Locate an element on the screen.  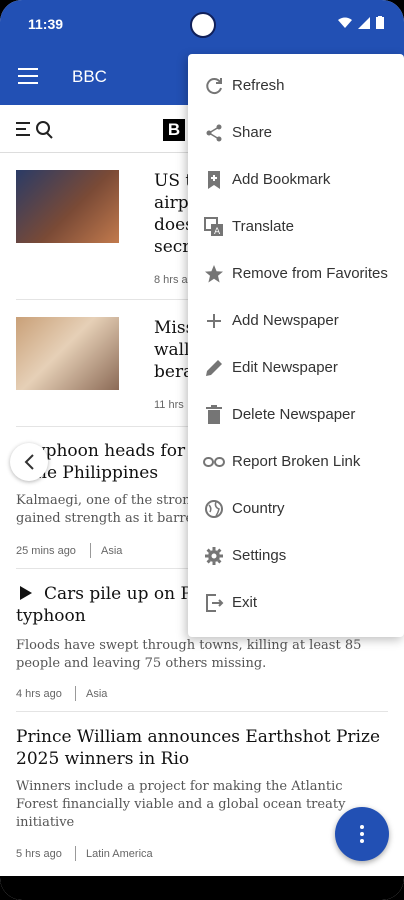
menu-item-share: Share is located at coordinates (296, 132).